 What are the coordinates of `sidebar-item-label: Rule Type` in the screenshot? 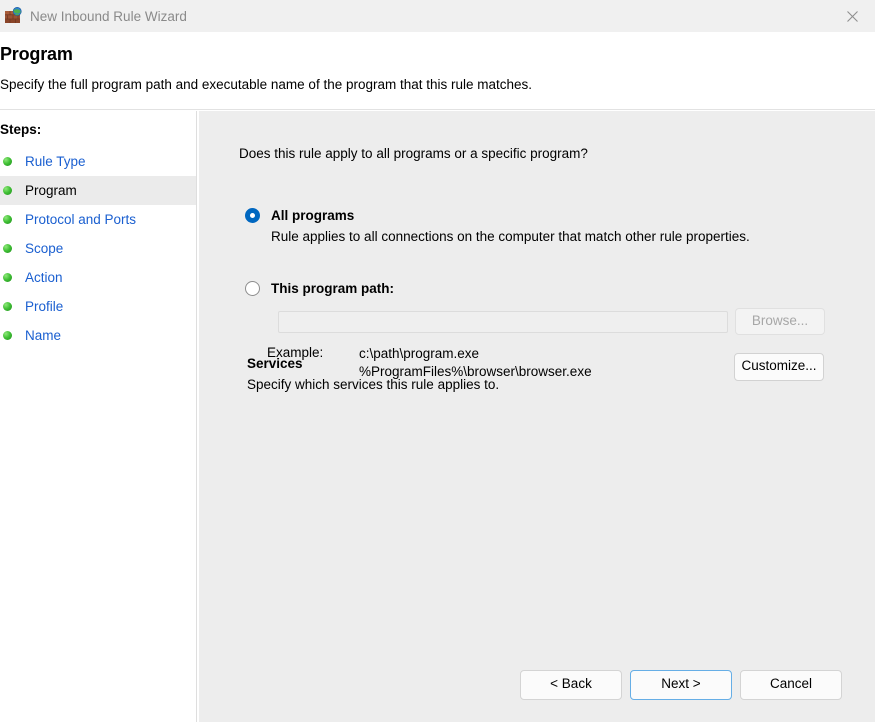 It's located at (55, 161).